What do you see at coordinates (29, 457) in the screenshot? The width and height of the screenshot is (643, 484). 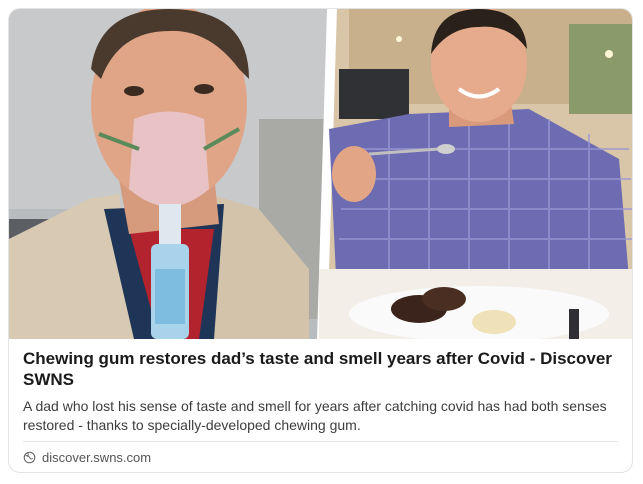 I see `globe-icon` at bounding box center [29, 457].